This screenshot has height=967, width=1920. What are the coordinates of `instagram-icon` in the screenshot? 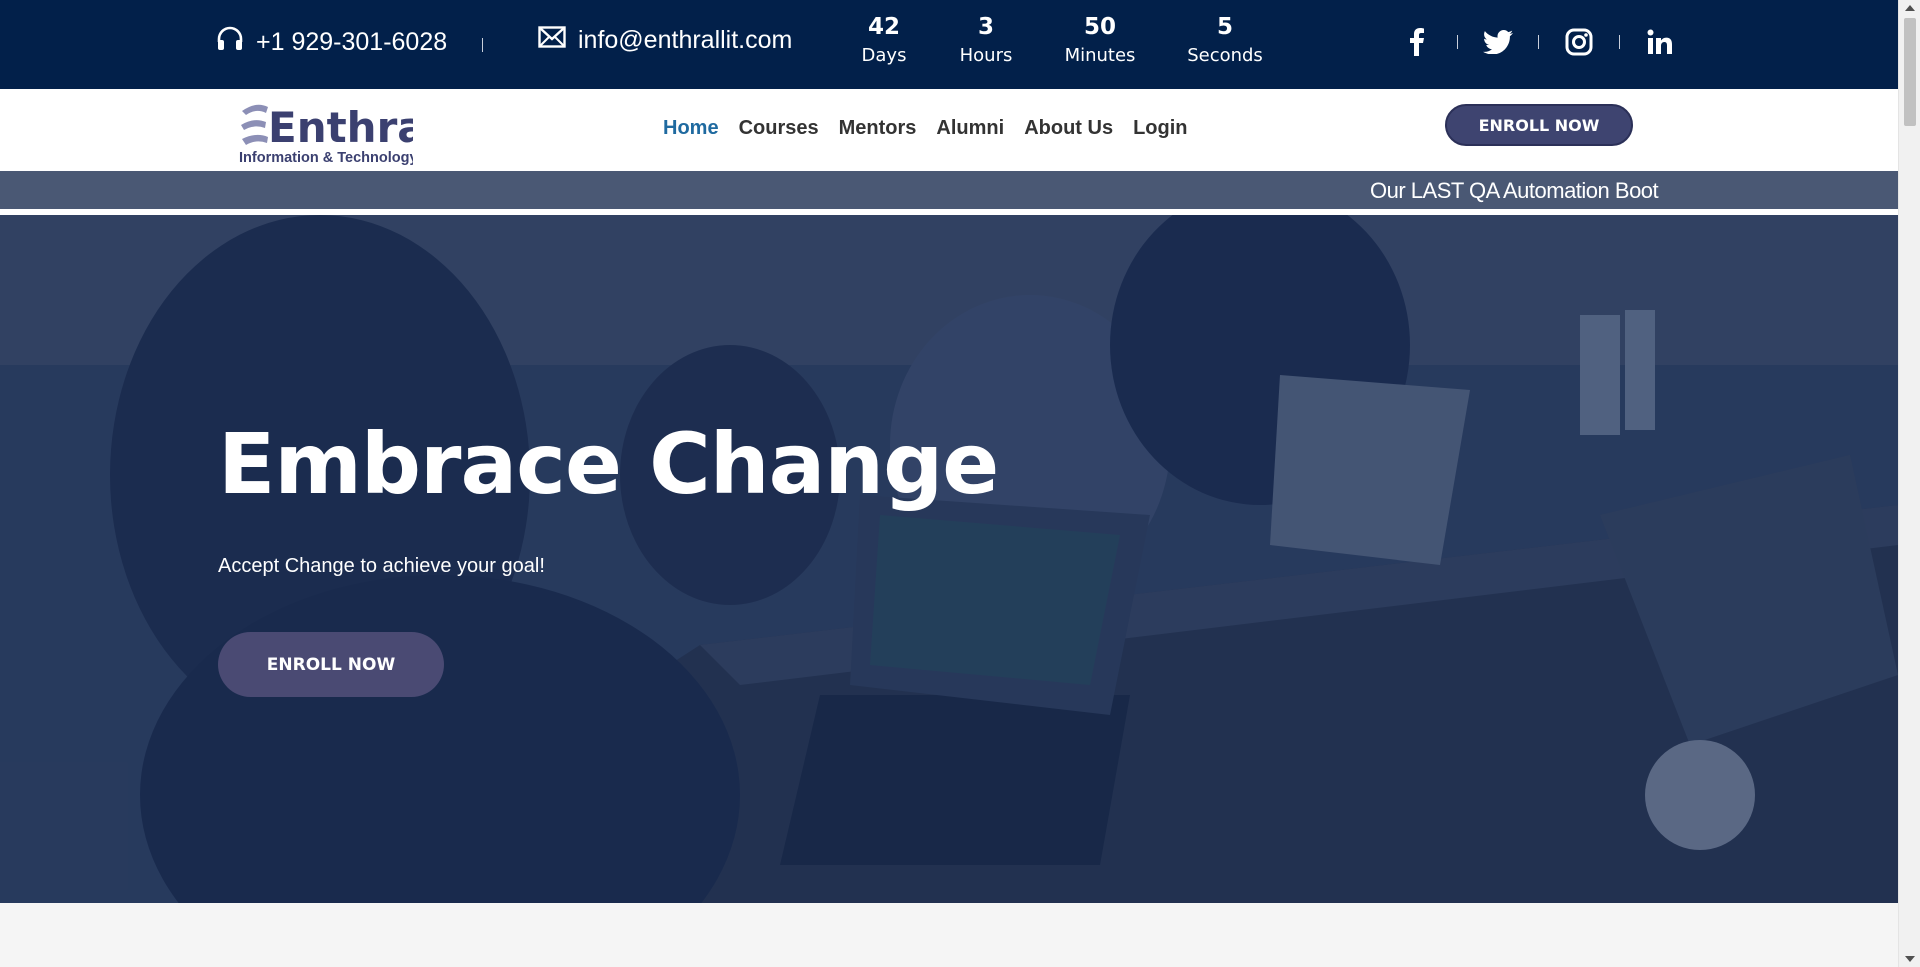 It's located at (1579, 42).